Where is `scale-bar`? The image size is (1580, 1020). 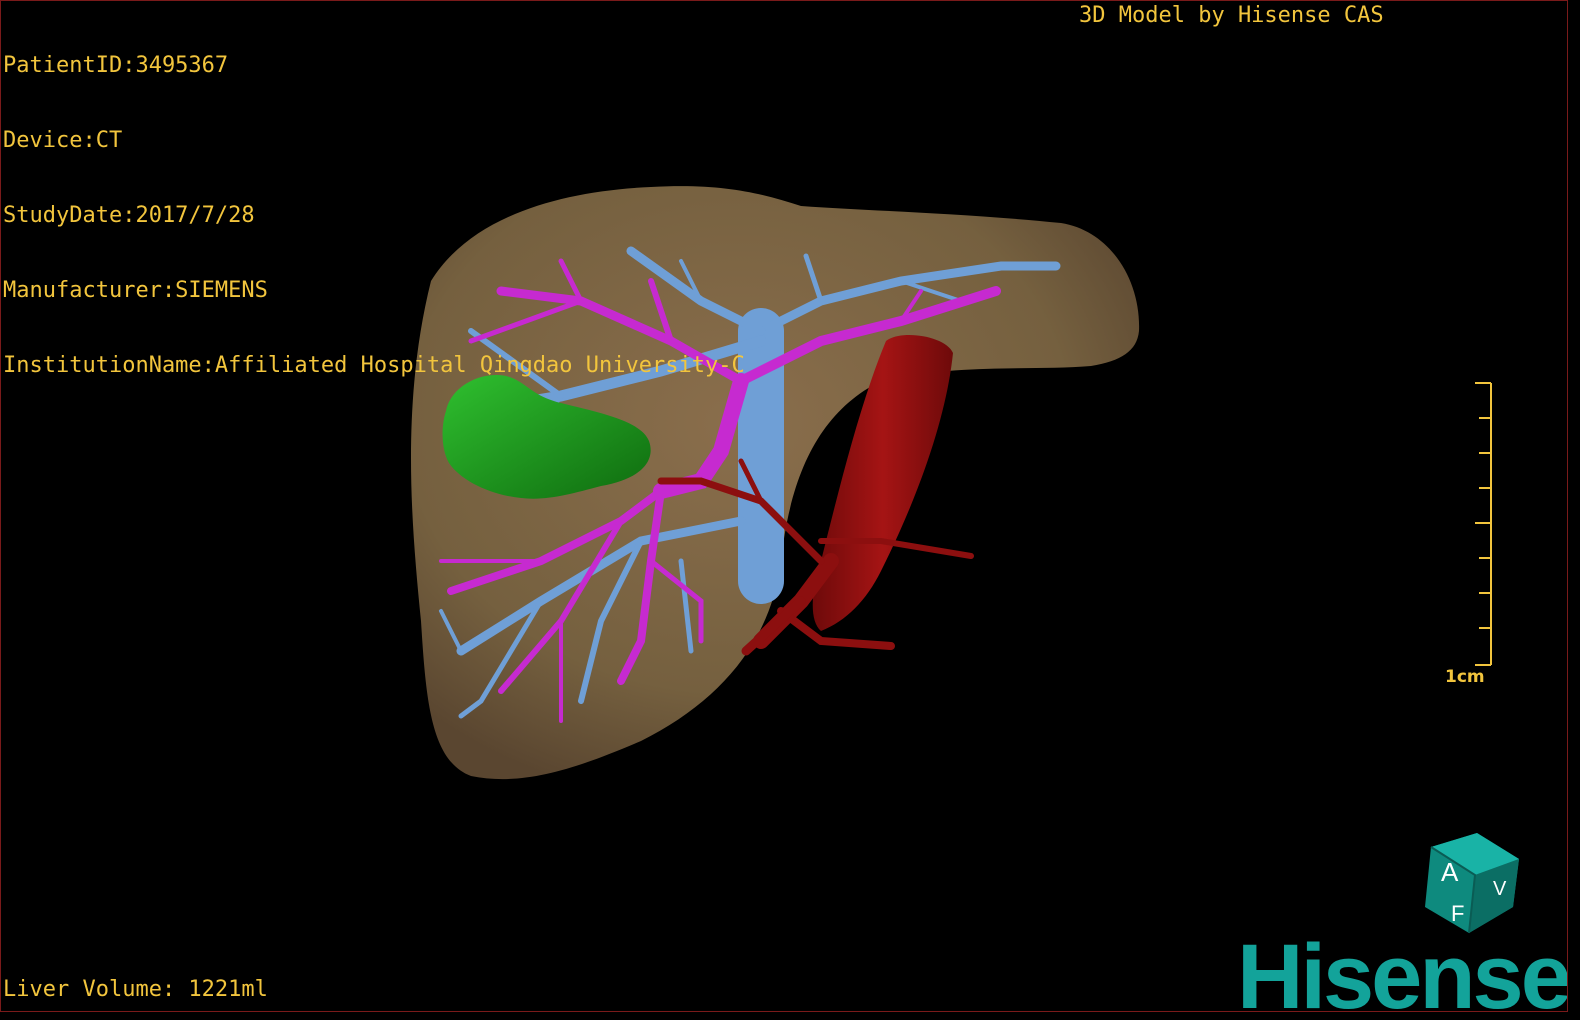 scale-bar is located at coordinates (1483, 524).